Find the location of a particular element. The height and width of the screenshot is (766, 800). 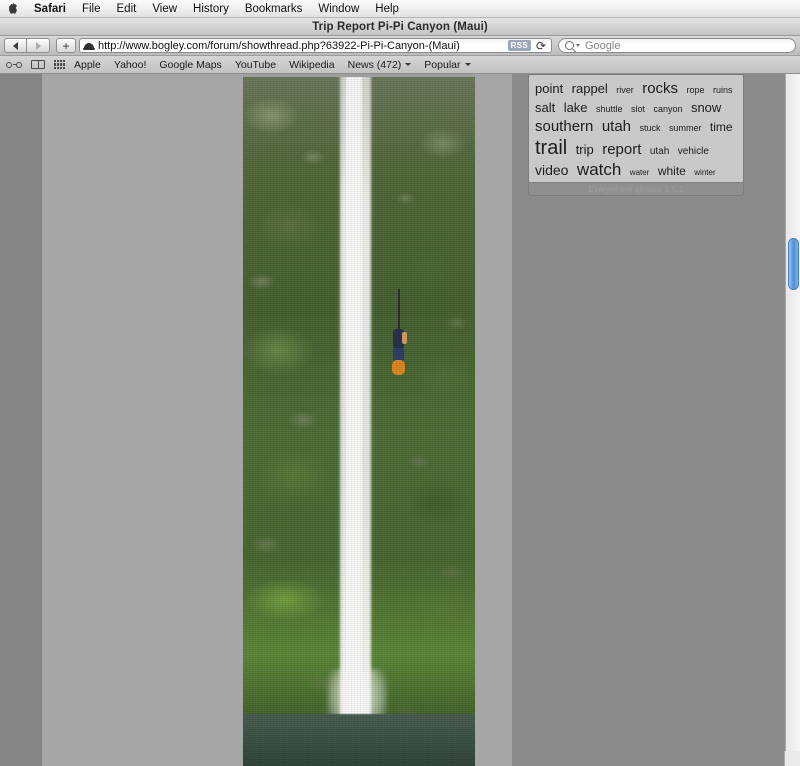

menu-file: File is located at coordinates (91, 9).